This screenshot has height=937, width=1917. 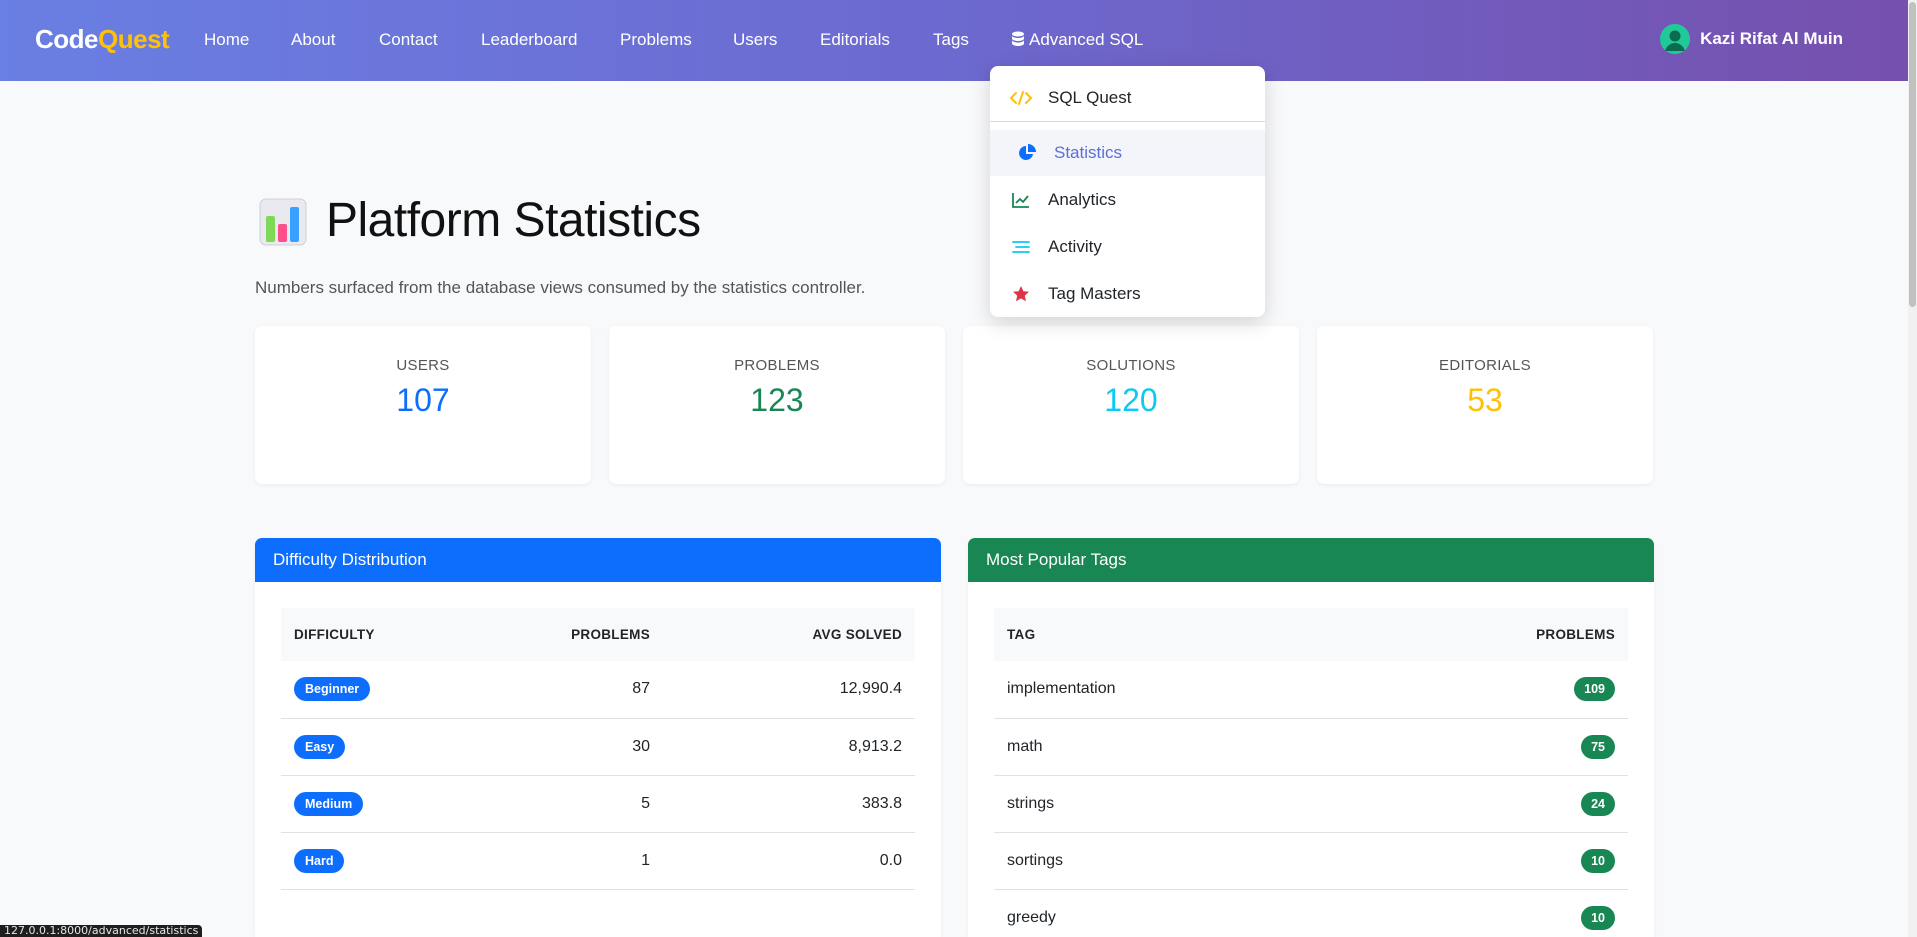 I want to click on menu-item-activity: Activity, so click(x=1127, y=247).